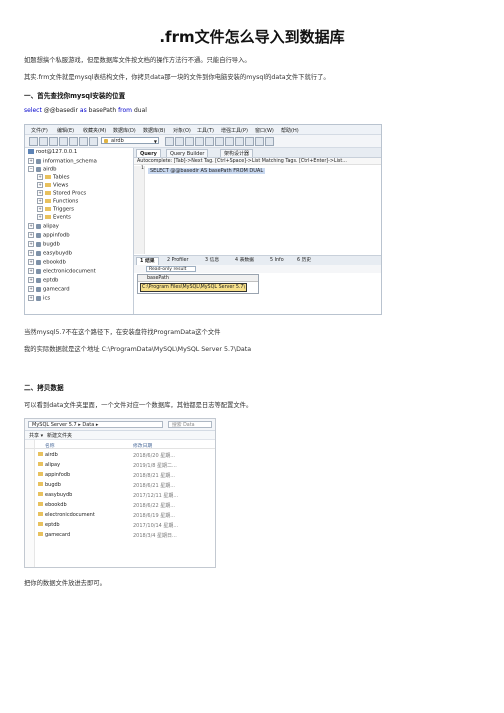 Image resolution: width=504 pixels, height=713 pixels. Describe the element at coordinates (147, 261) in the screenshot. I see `tab-result: 1 结果` at that location.